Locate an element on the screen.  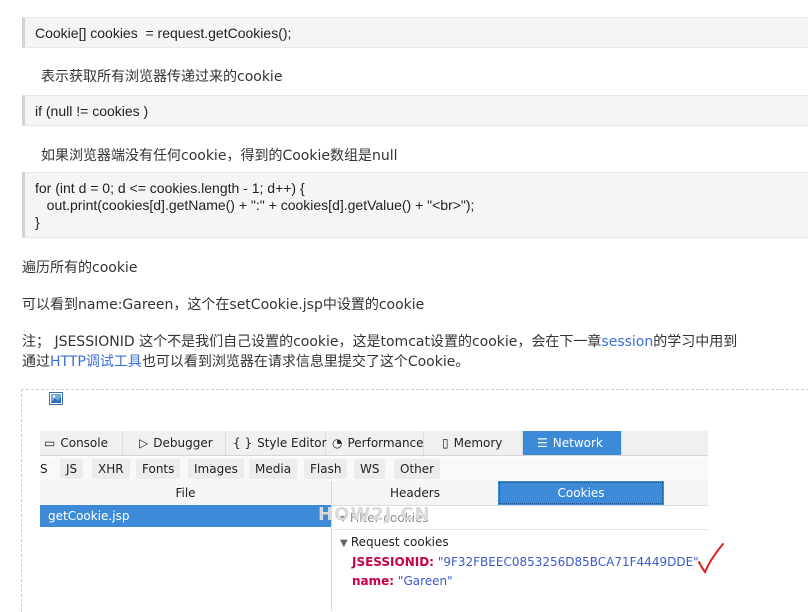
filter-media: Media is located at coordinates (273, 469).